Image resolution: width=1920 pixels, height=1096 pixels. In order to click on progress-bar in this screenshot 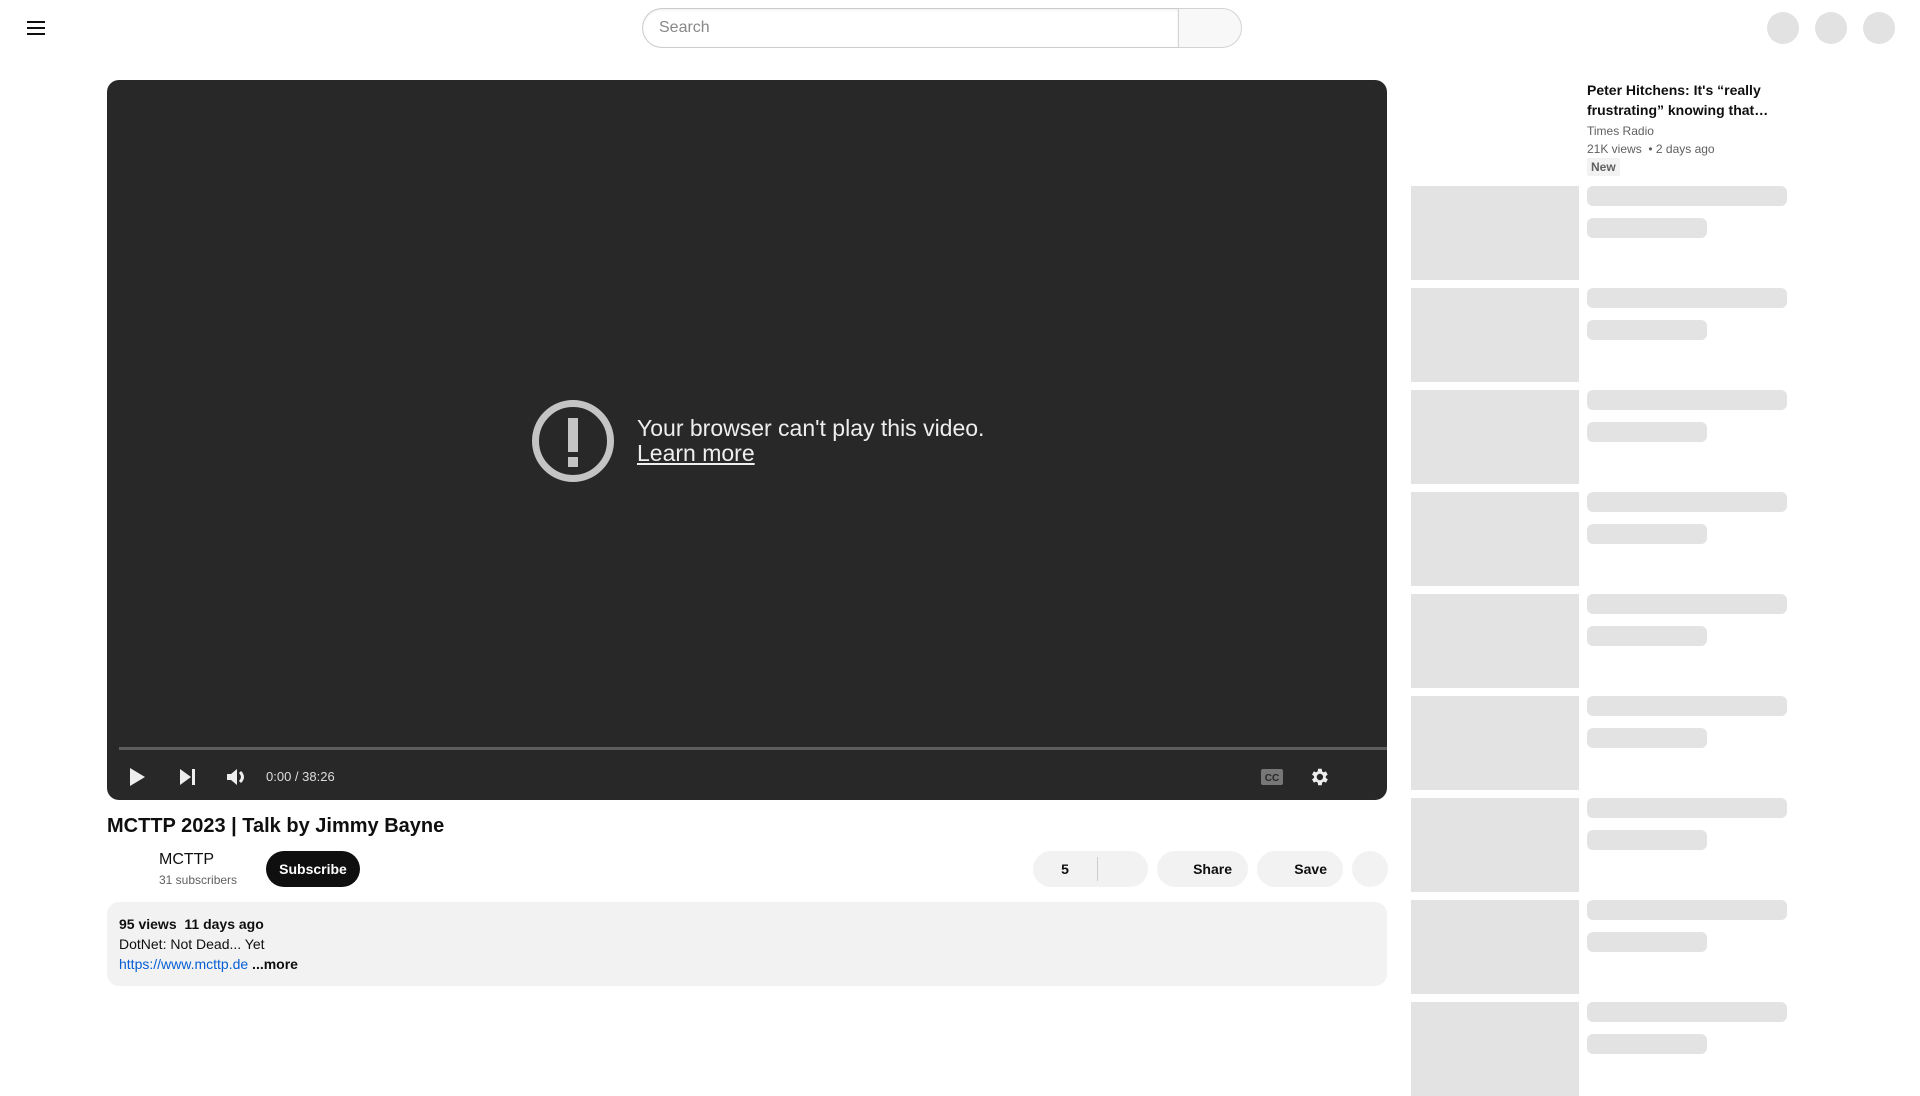, I will do `click(753, 748)`.